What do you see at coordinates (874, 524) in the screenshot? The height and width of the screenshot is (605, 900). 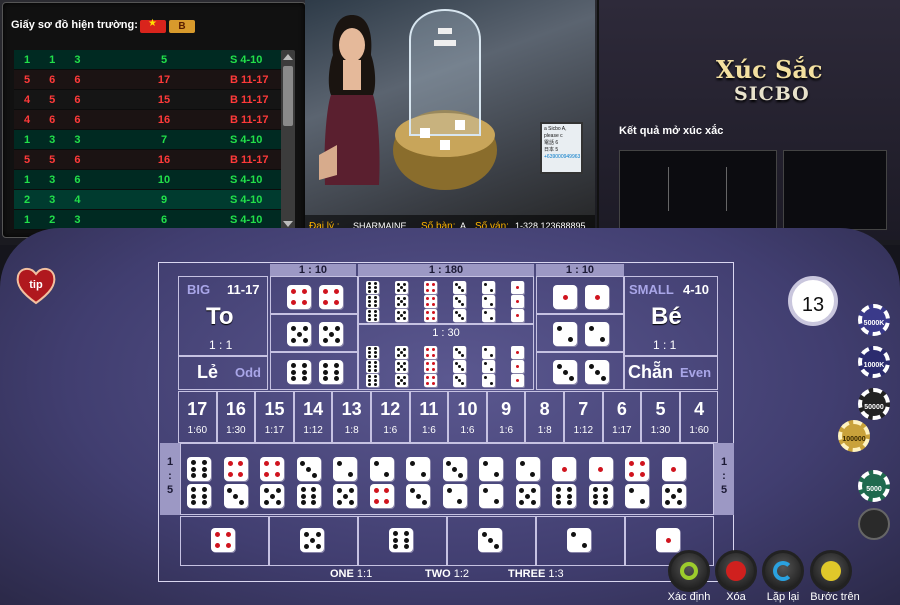 I see `chip-stack-icon` at bounding box center [874, 524].